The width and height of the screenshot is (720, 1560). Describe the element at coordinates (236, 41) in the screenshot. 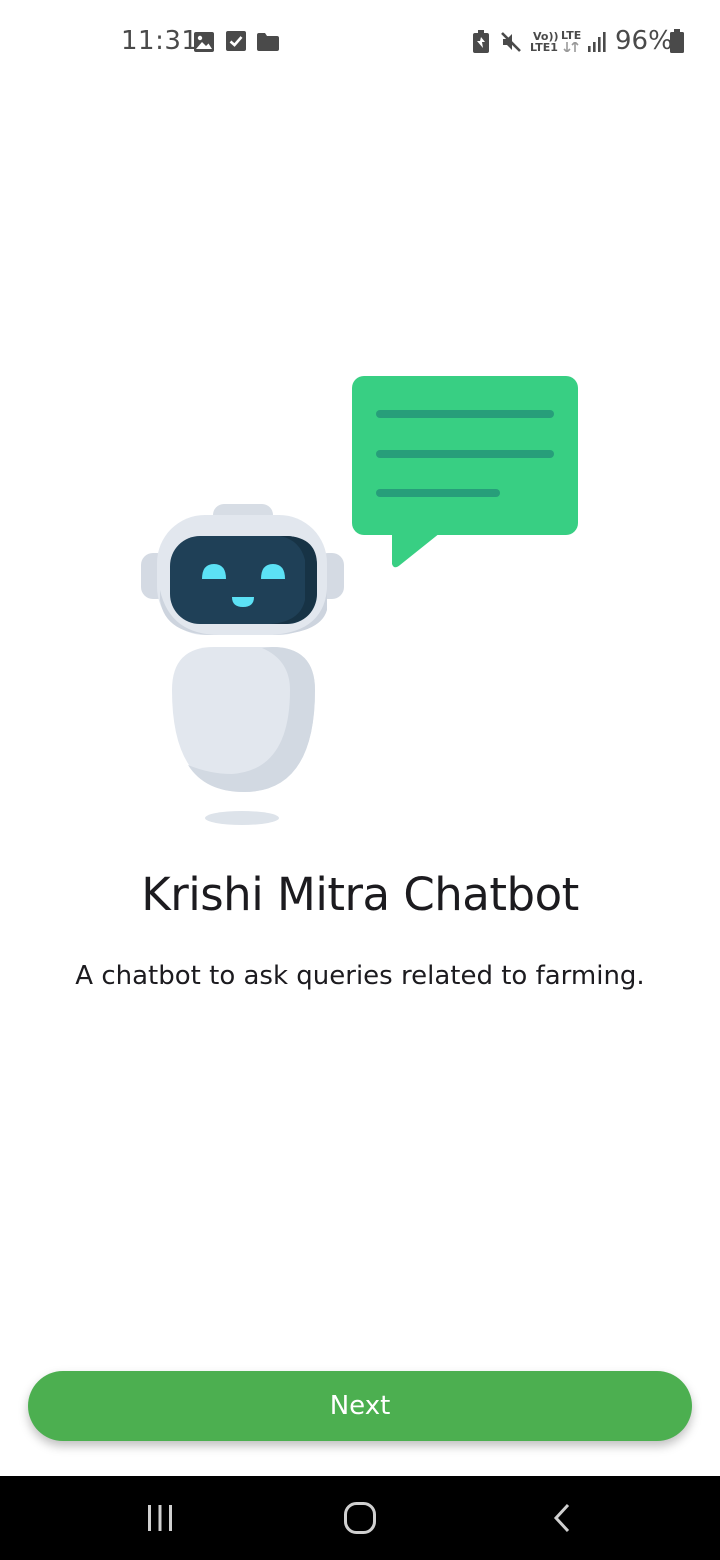

I see `checkbox-icon` at that location.